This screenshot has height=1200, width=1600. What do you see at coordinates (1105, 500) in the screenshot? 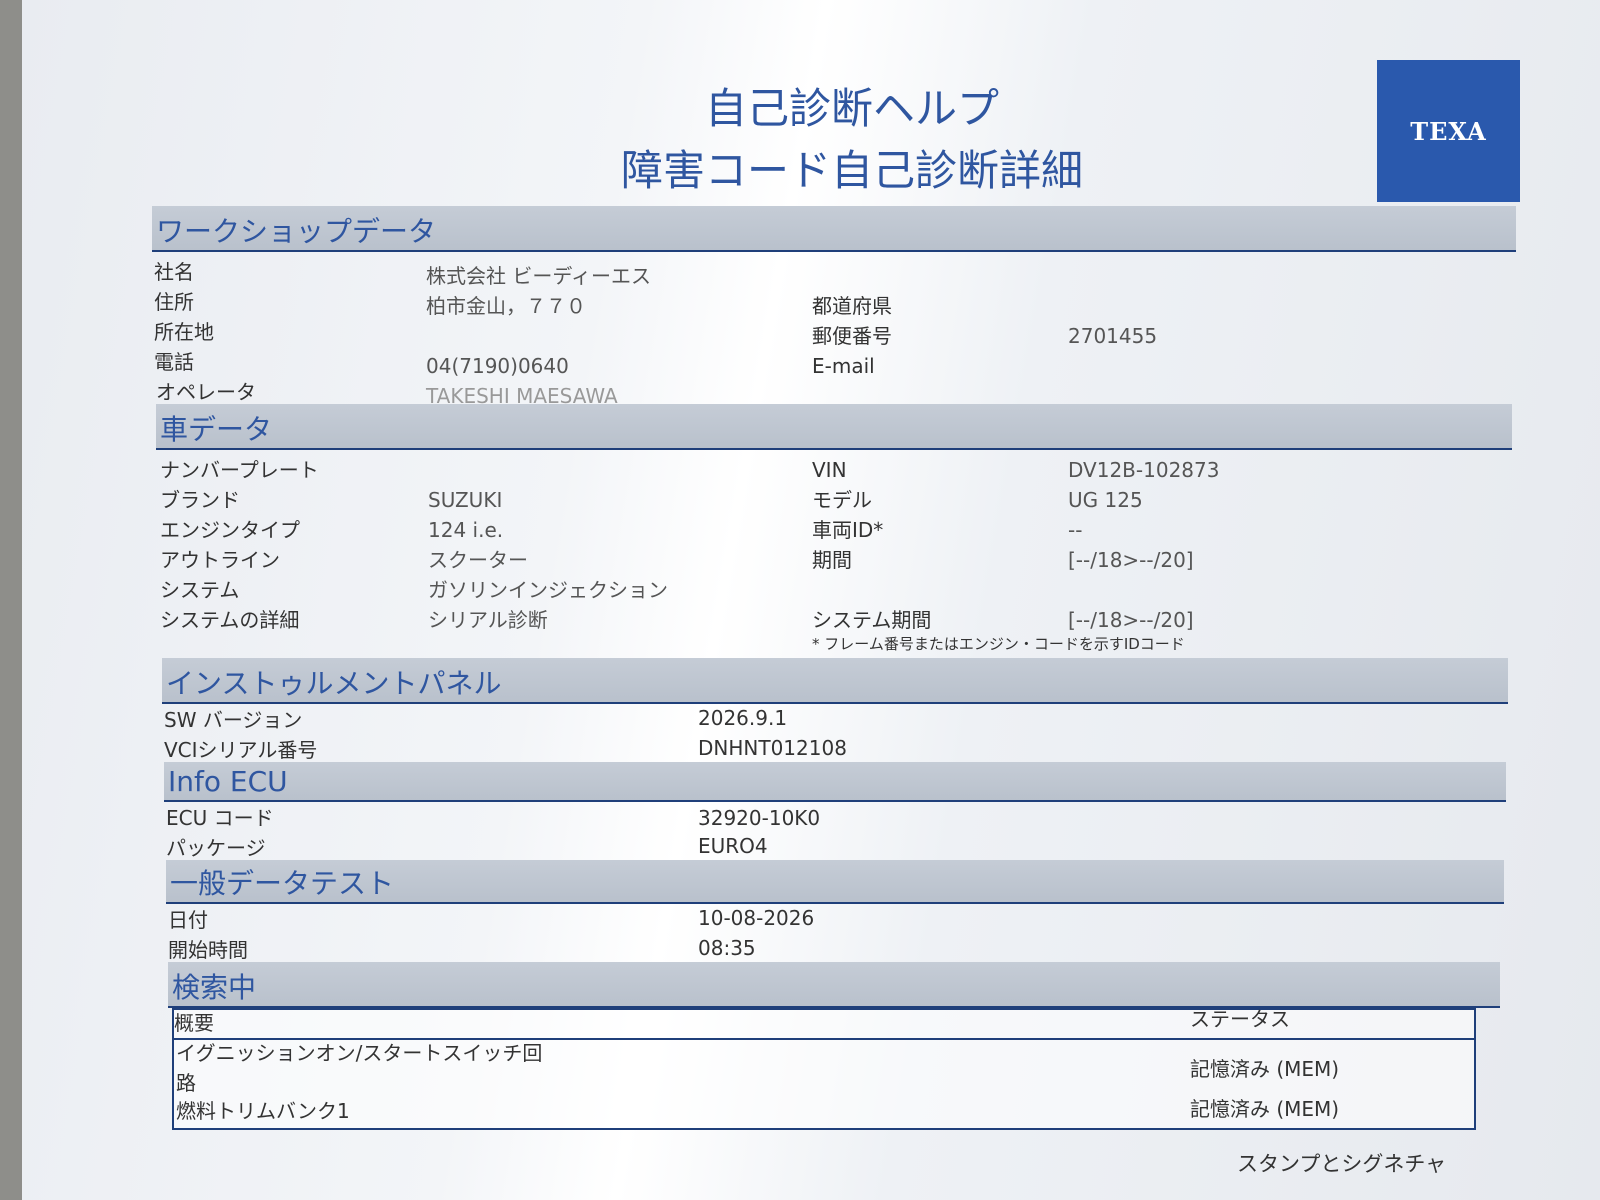
I see `model-value: UG 125` at bounding box center [1105, 500].